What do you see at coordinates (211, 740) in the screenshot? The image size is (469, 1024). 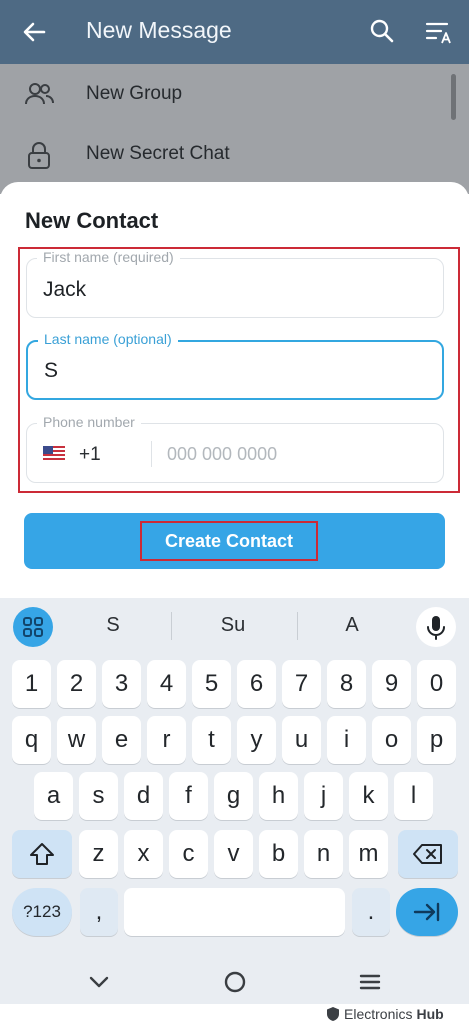 I see `key-t: t` at bounding box center [211, 740].